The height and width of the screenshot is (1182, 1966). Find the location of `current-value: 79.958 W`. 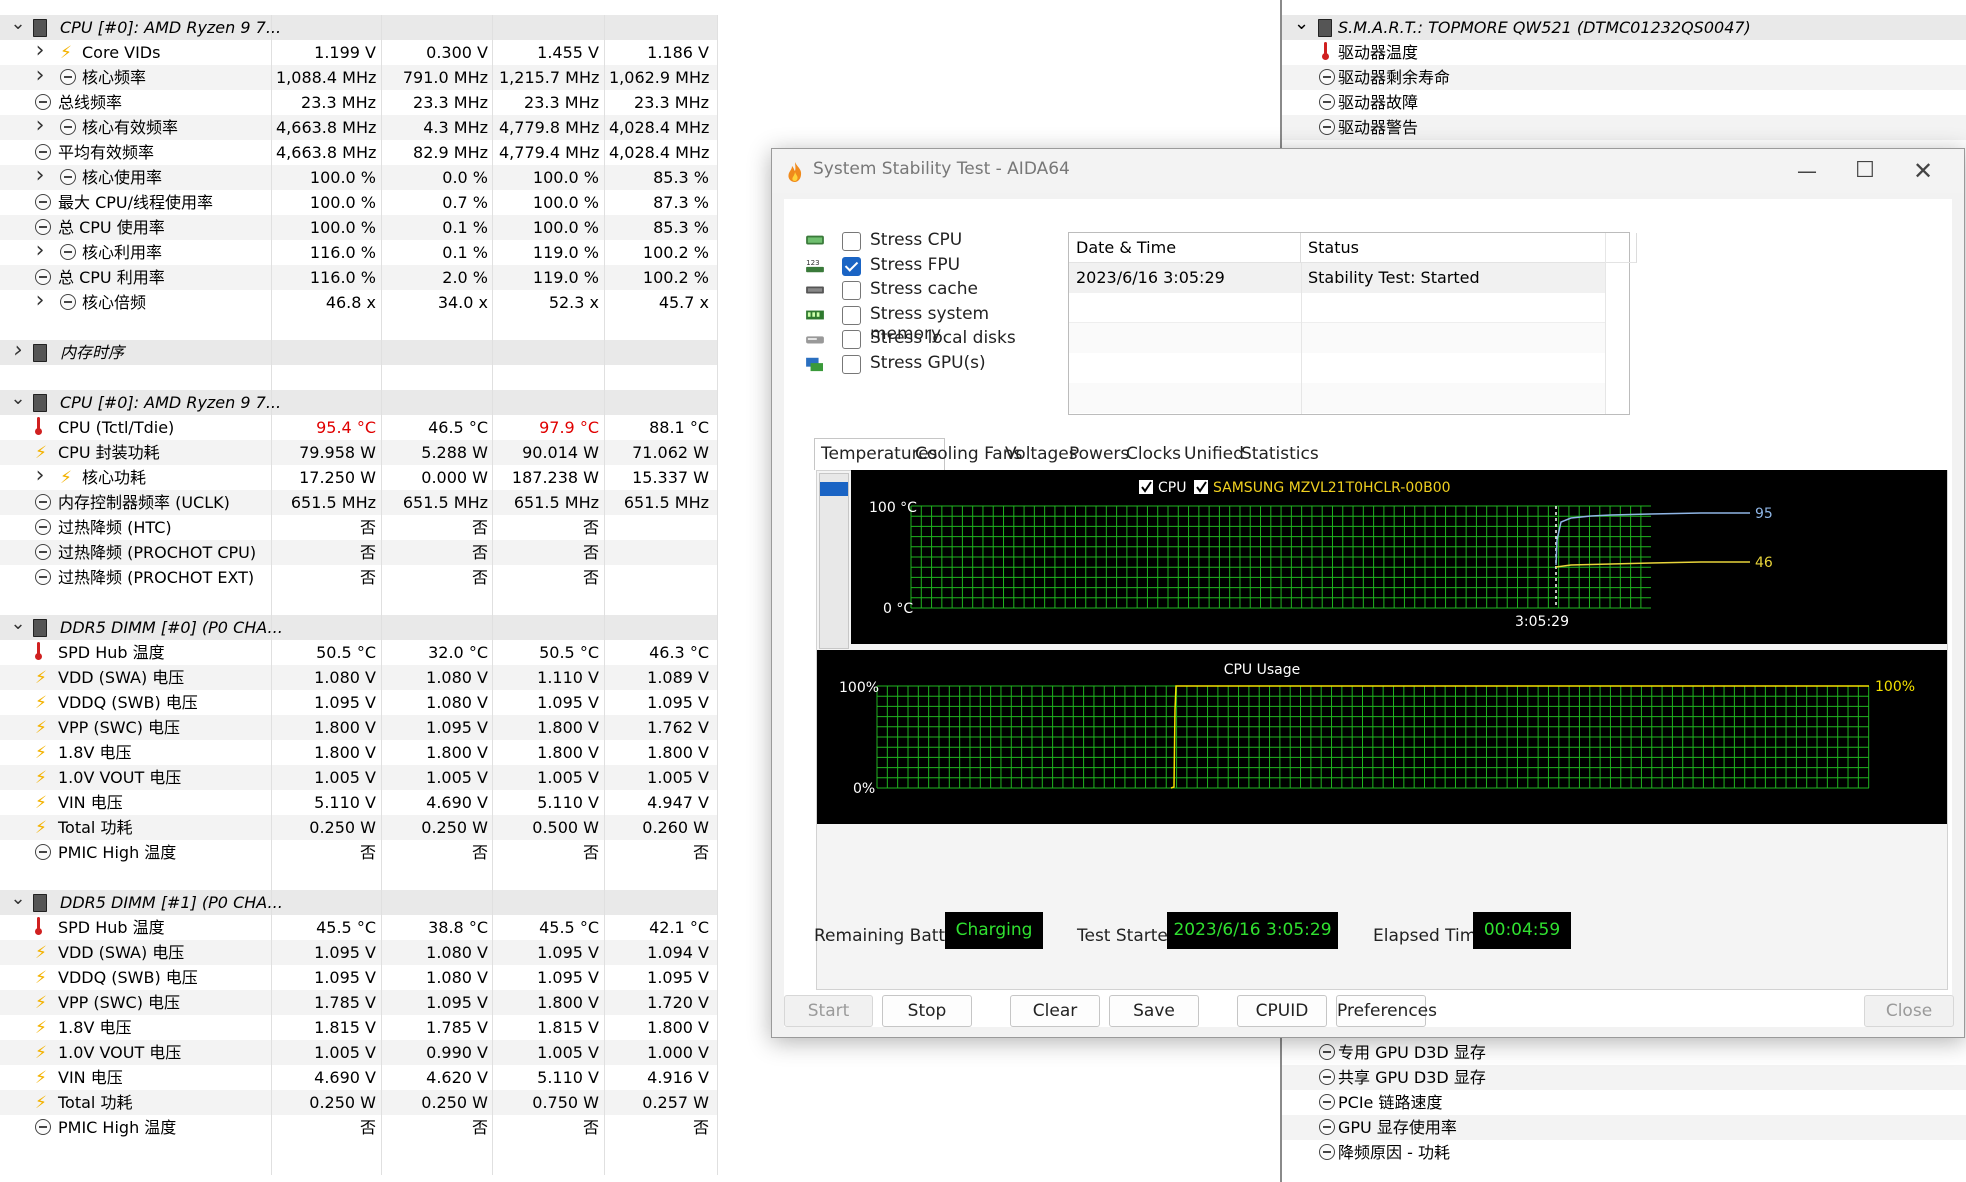

current-value: 79.958 W is located at coordinates (337, 452).